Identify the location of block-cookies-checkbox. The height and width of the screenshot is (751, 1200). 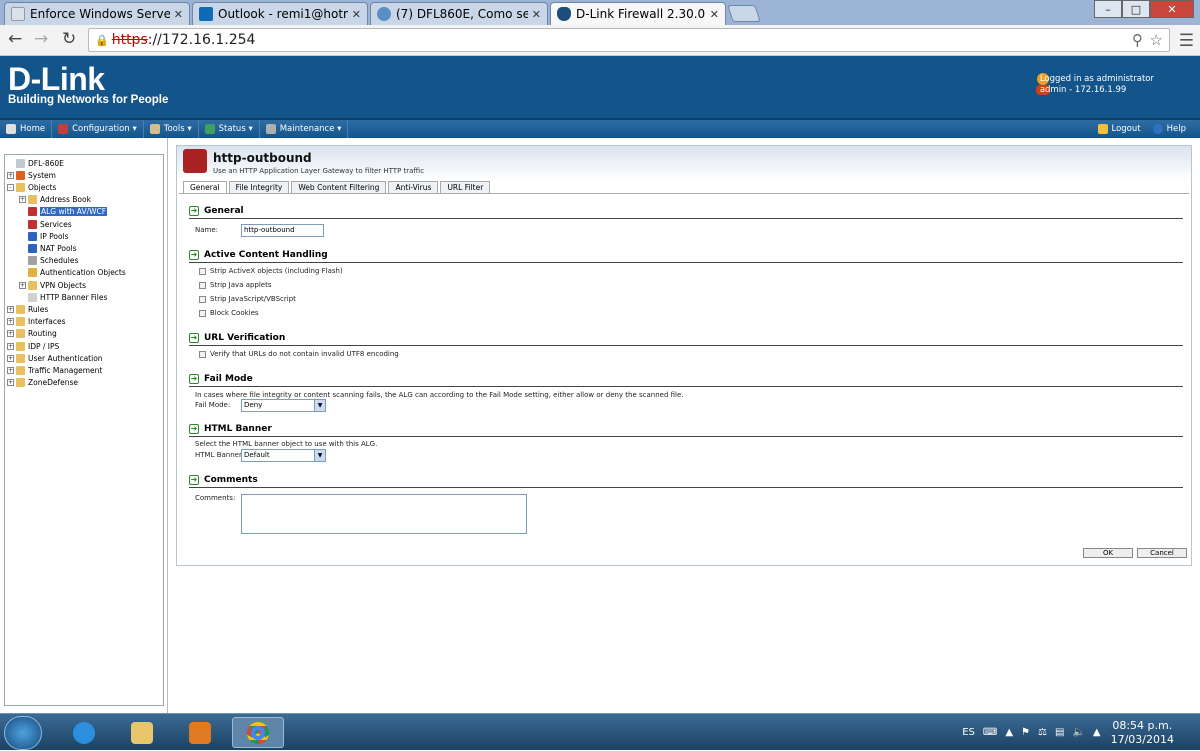
(202, 313).